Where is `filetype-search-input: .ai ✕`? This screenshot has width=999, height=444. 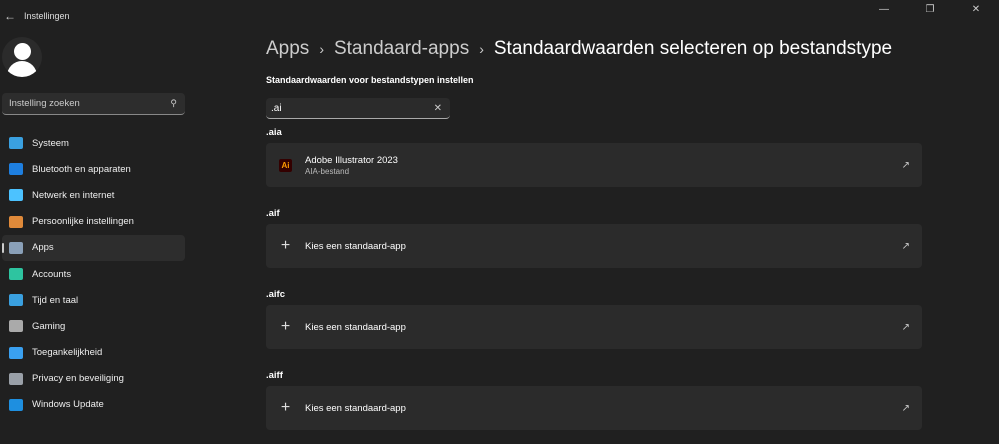 filetype-search-input: .ai ✕ is located at coordinates (358, 108).